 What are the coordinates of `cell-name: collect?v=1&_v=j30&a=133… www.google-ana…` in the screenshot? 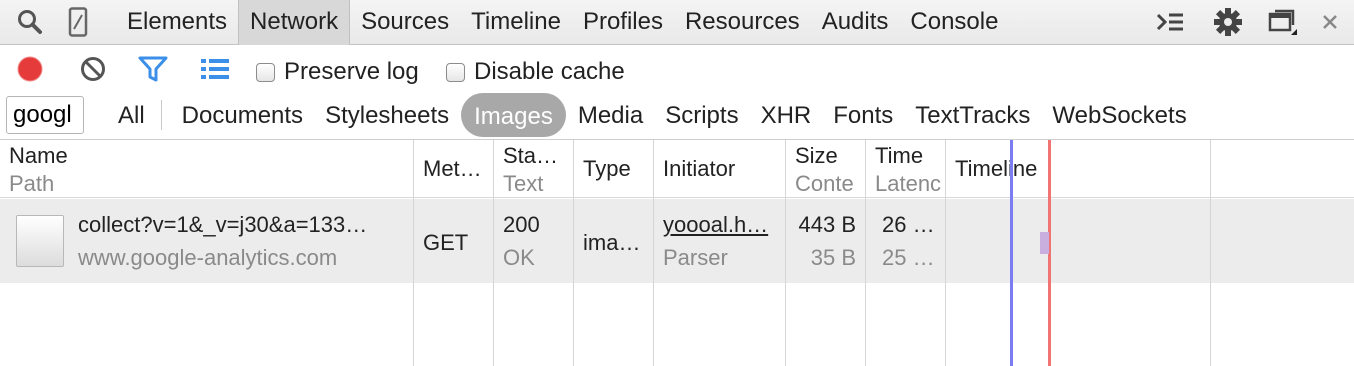 It's located at (206, 241).